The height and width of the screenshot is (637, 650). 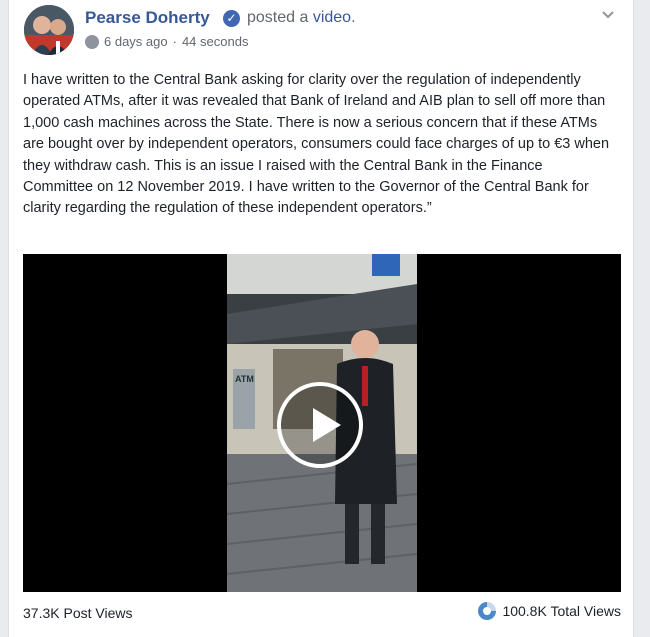 I want to click on atm-sign: ATM, so click(x=244, y=379).